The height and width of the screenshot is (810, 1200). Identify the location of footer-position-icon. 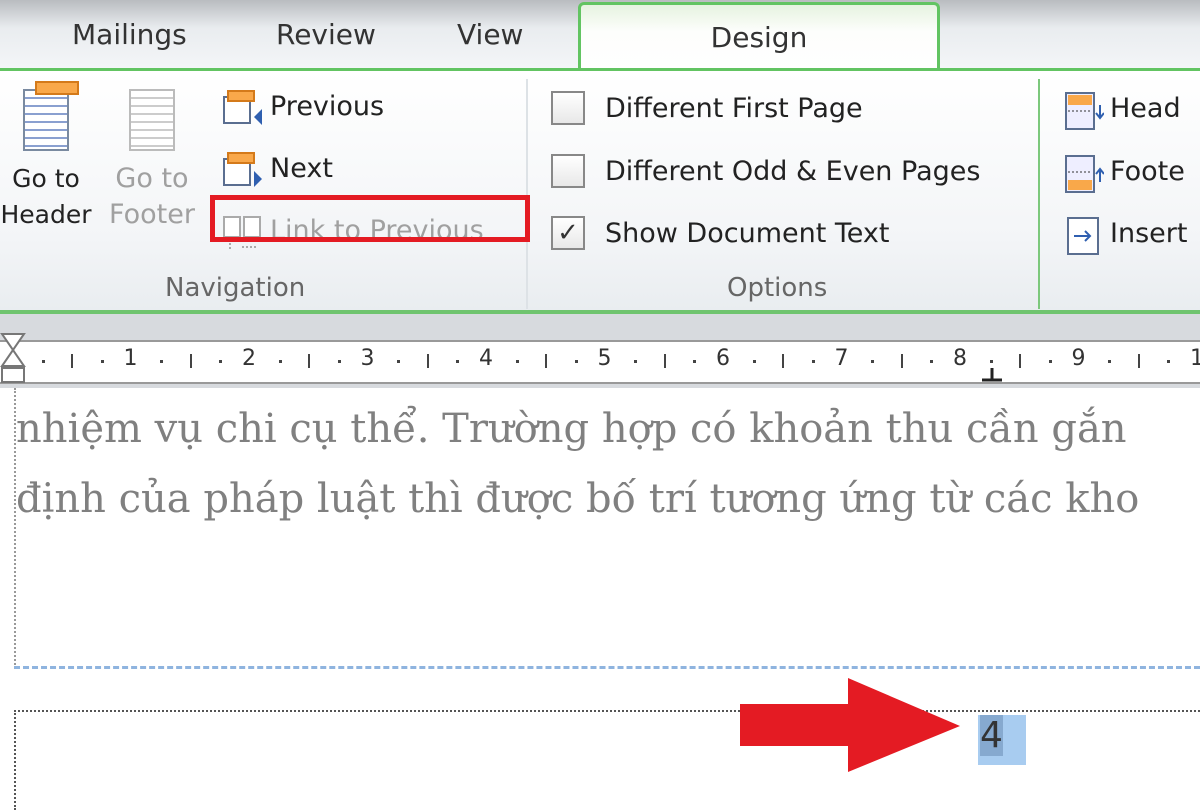
(1084, 173).